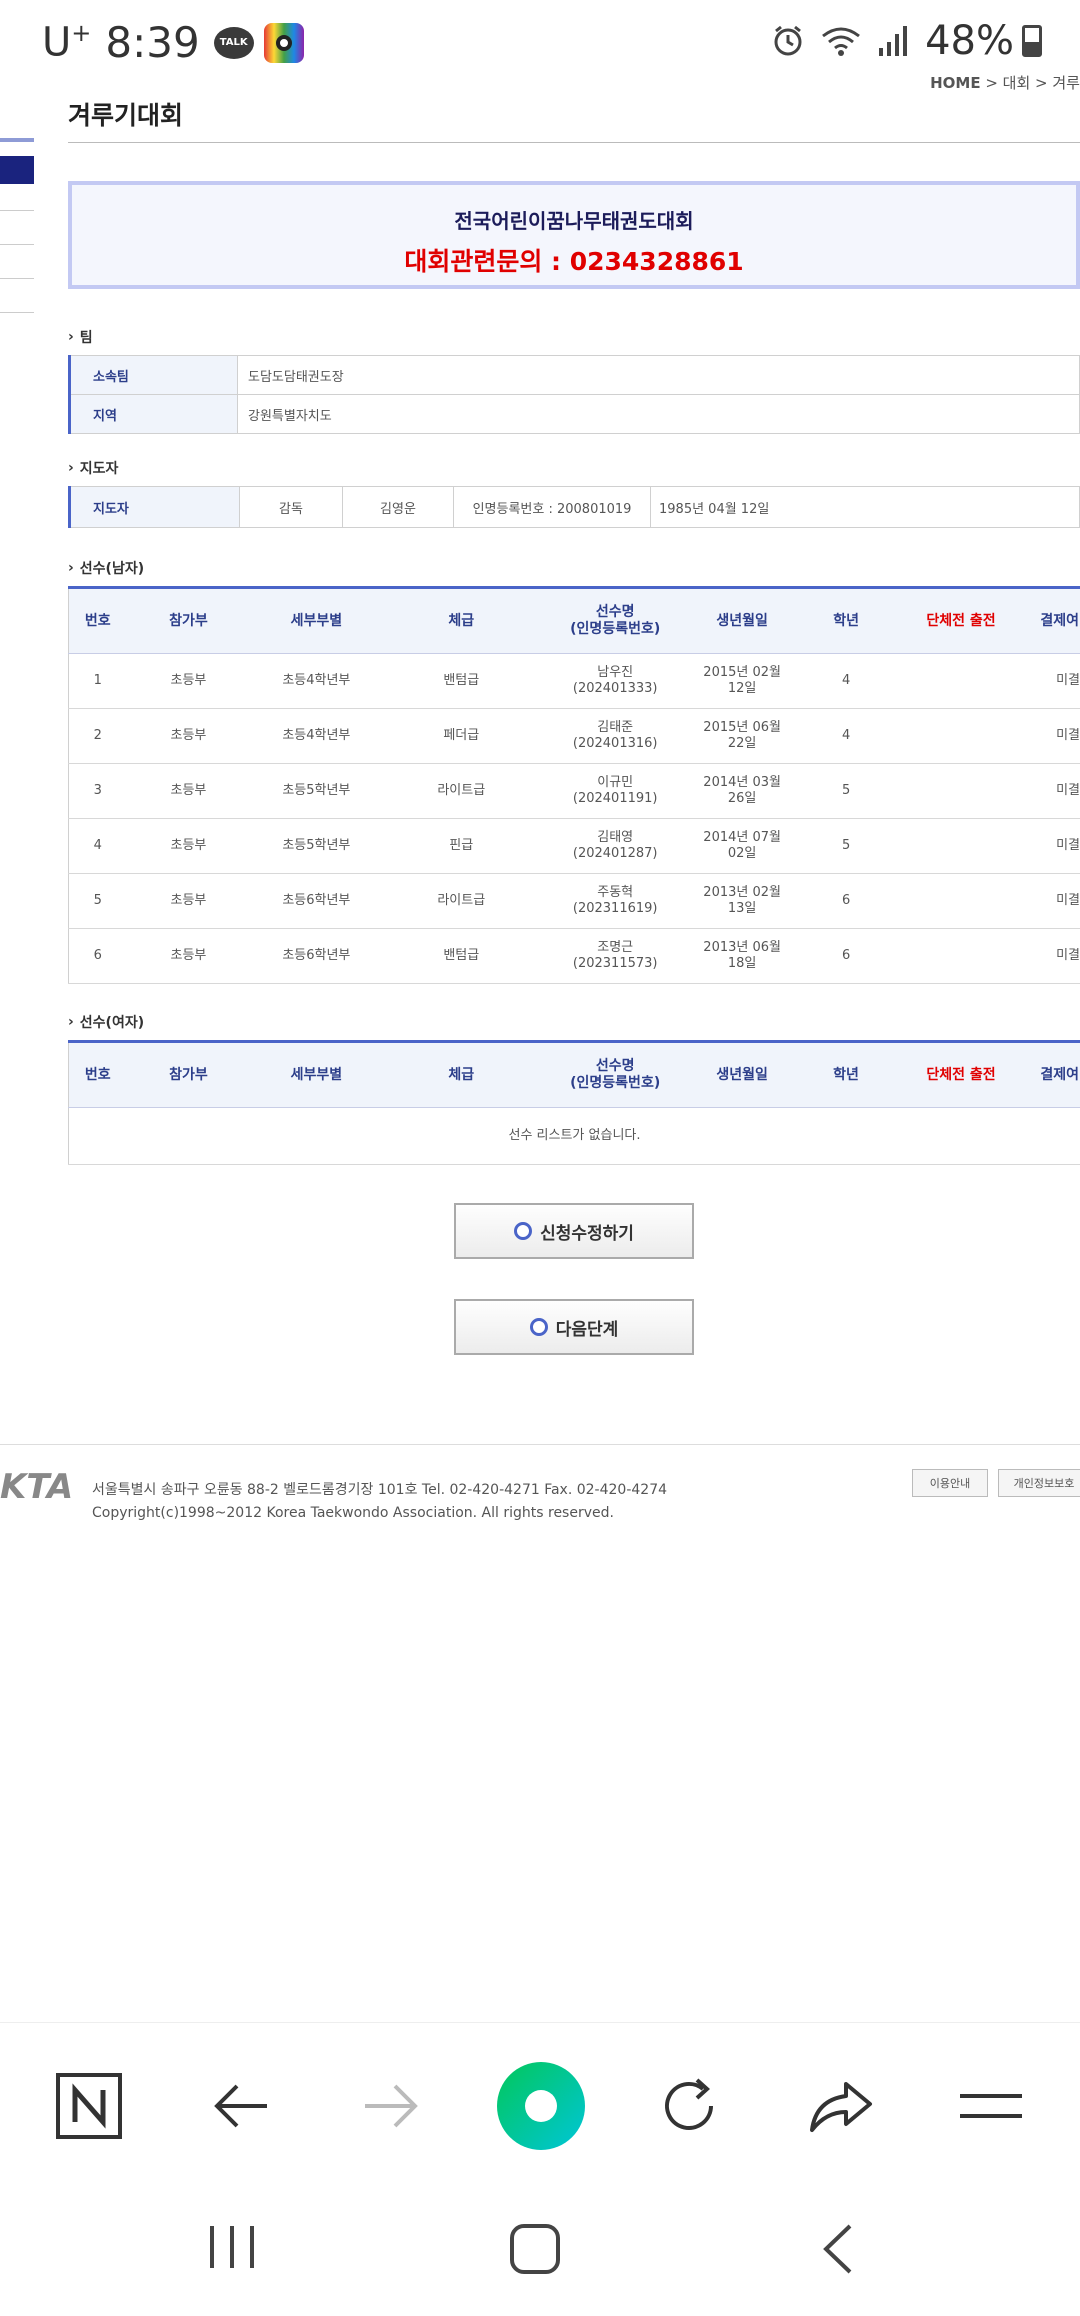 Image resolution: width=1080 pixels, height=2316 pixels. Describe the element at coordinates (742, 837) in the screenshot. I see `player-birth-ym: 2014년 07월` at that location.